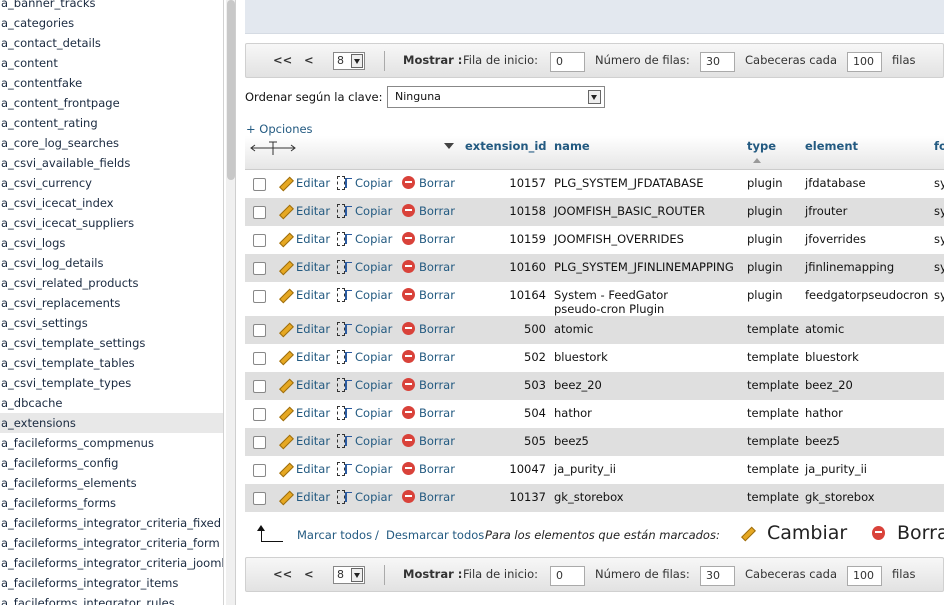 This screenshot has width=944, height=605. Describe the element at coordinates (111, 463) in the screenshot. I see `sidebar-table-item: a_facileforms_config` at that location.